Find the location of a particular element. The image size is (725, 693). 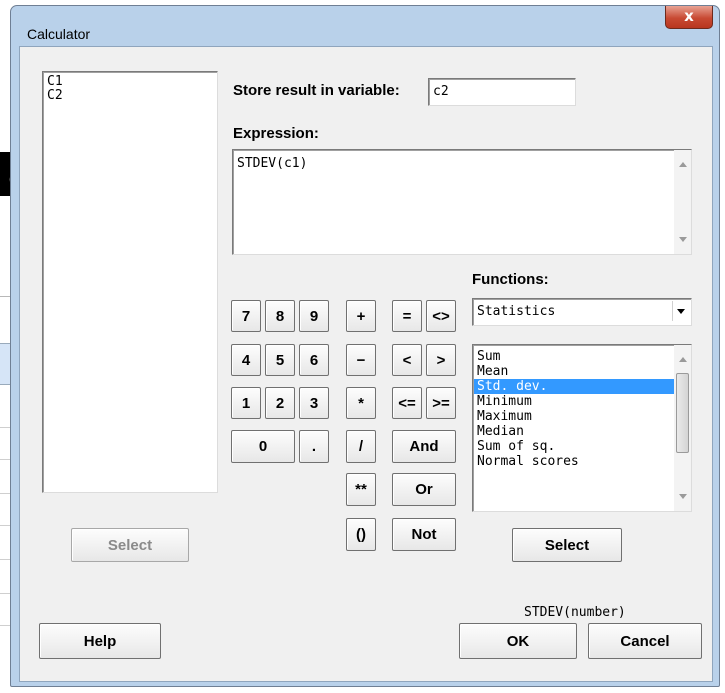

function-syntax-text: STDEV(number) is located at coordinates (575, 612).